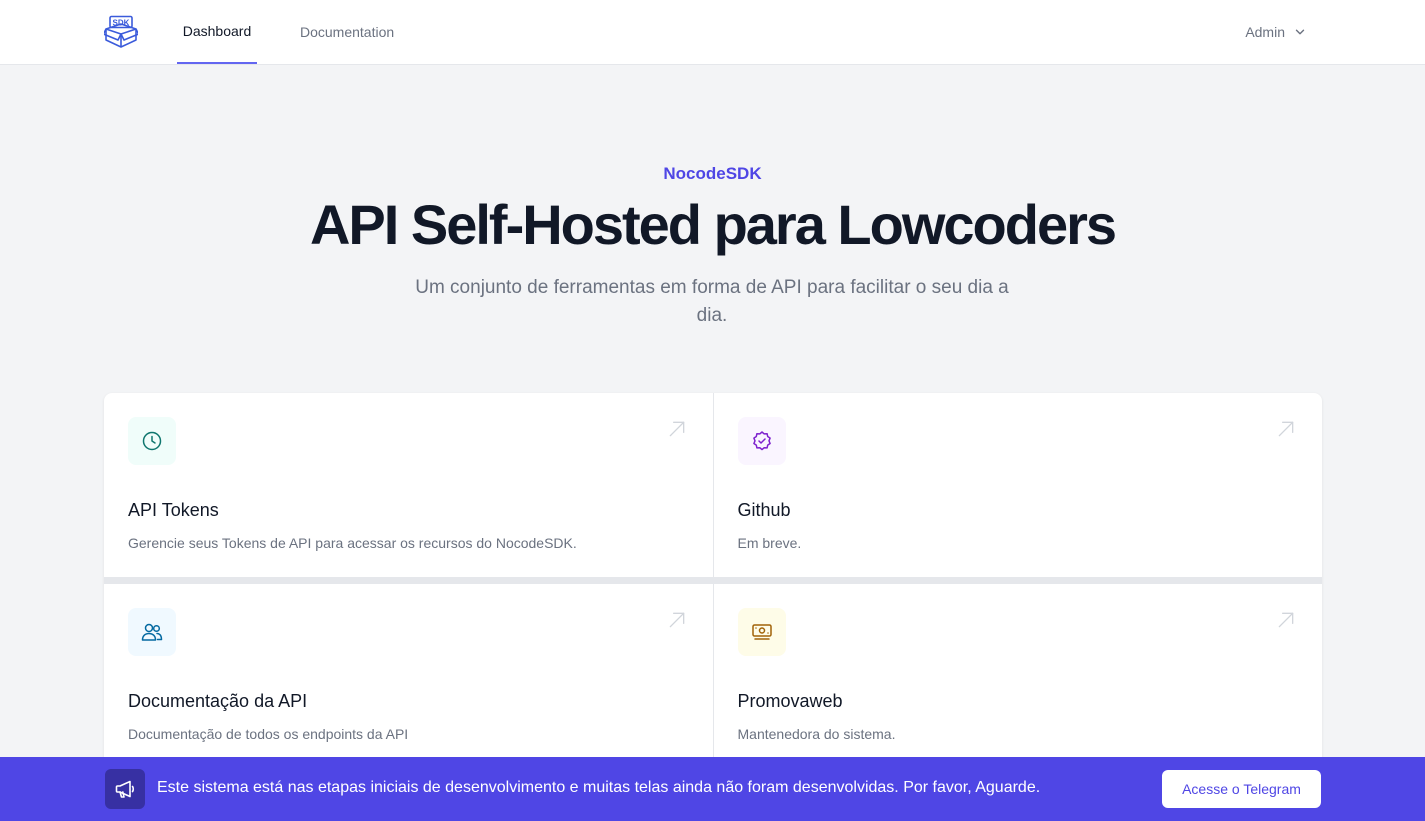  I want to click on card-description: Em breve., so click(769, 543).